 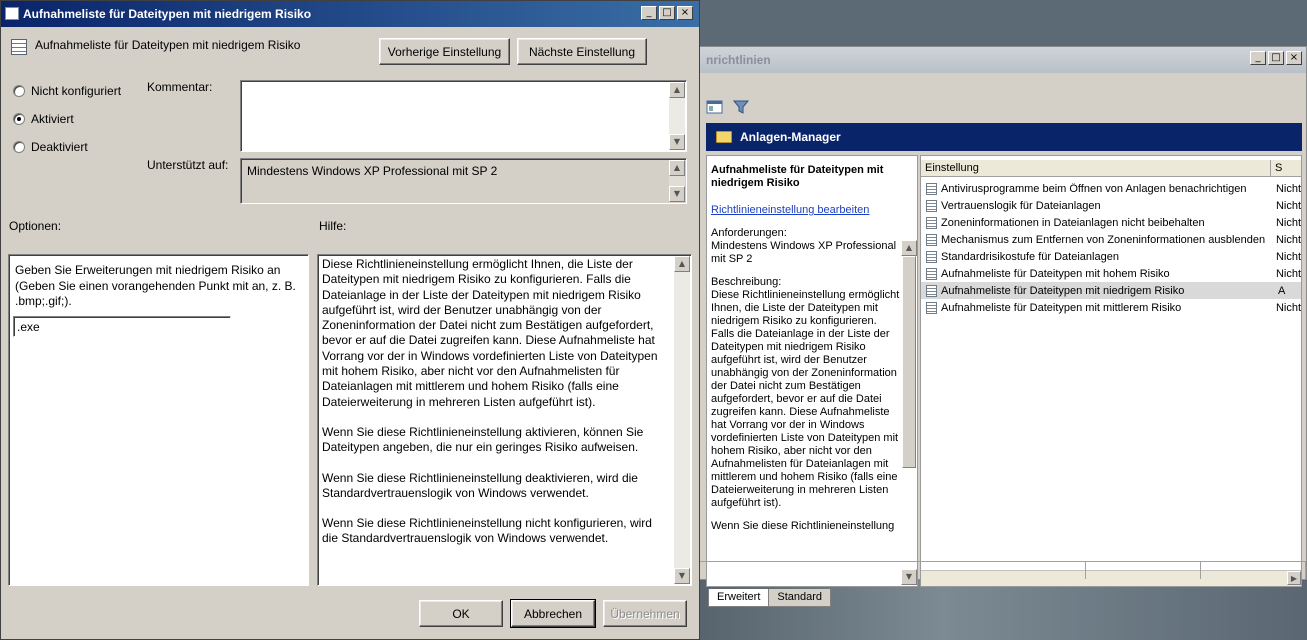 What do you see at coordinates (1002, 60) in the screenshot?
I see `gpedit-title-bar: nrichtlinien` at bounding box center [1002, 60].